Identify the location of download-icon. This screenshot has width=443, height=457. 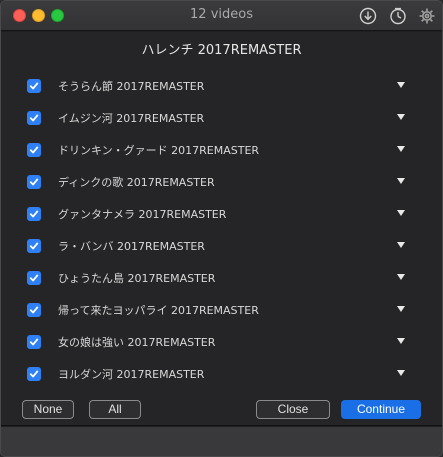
(368, 16).